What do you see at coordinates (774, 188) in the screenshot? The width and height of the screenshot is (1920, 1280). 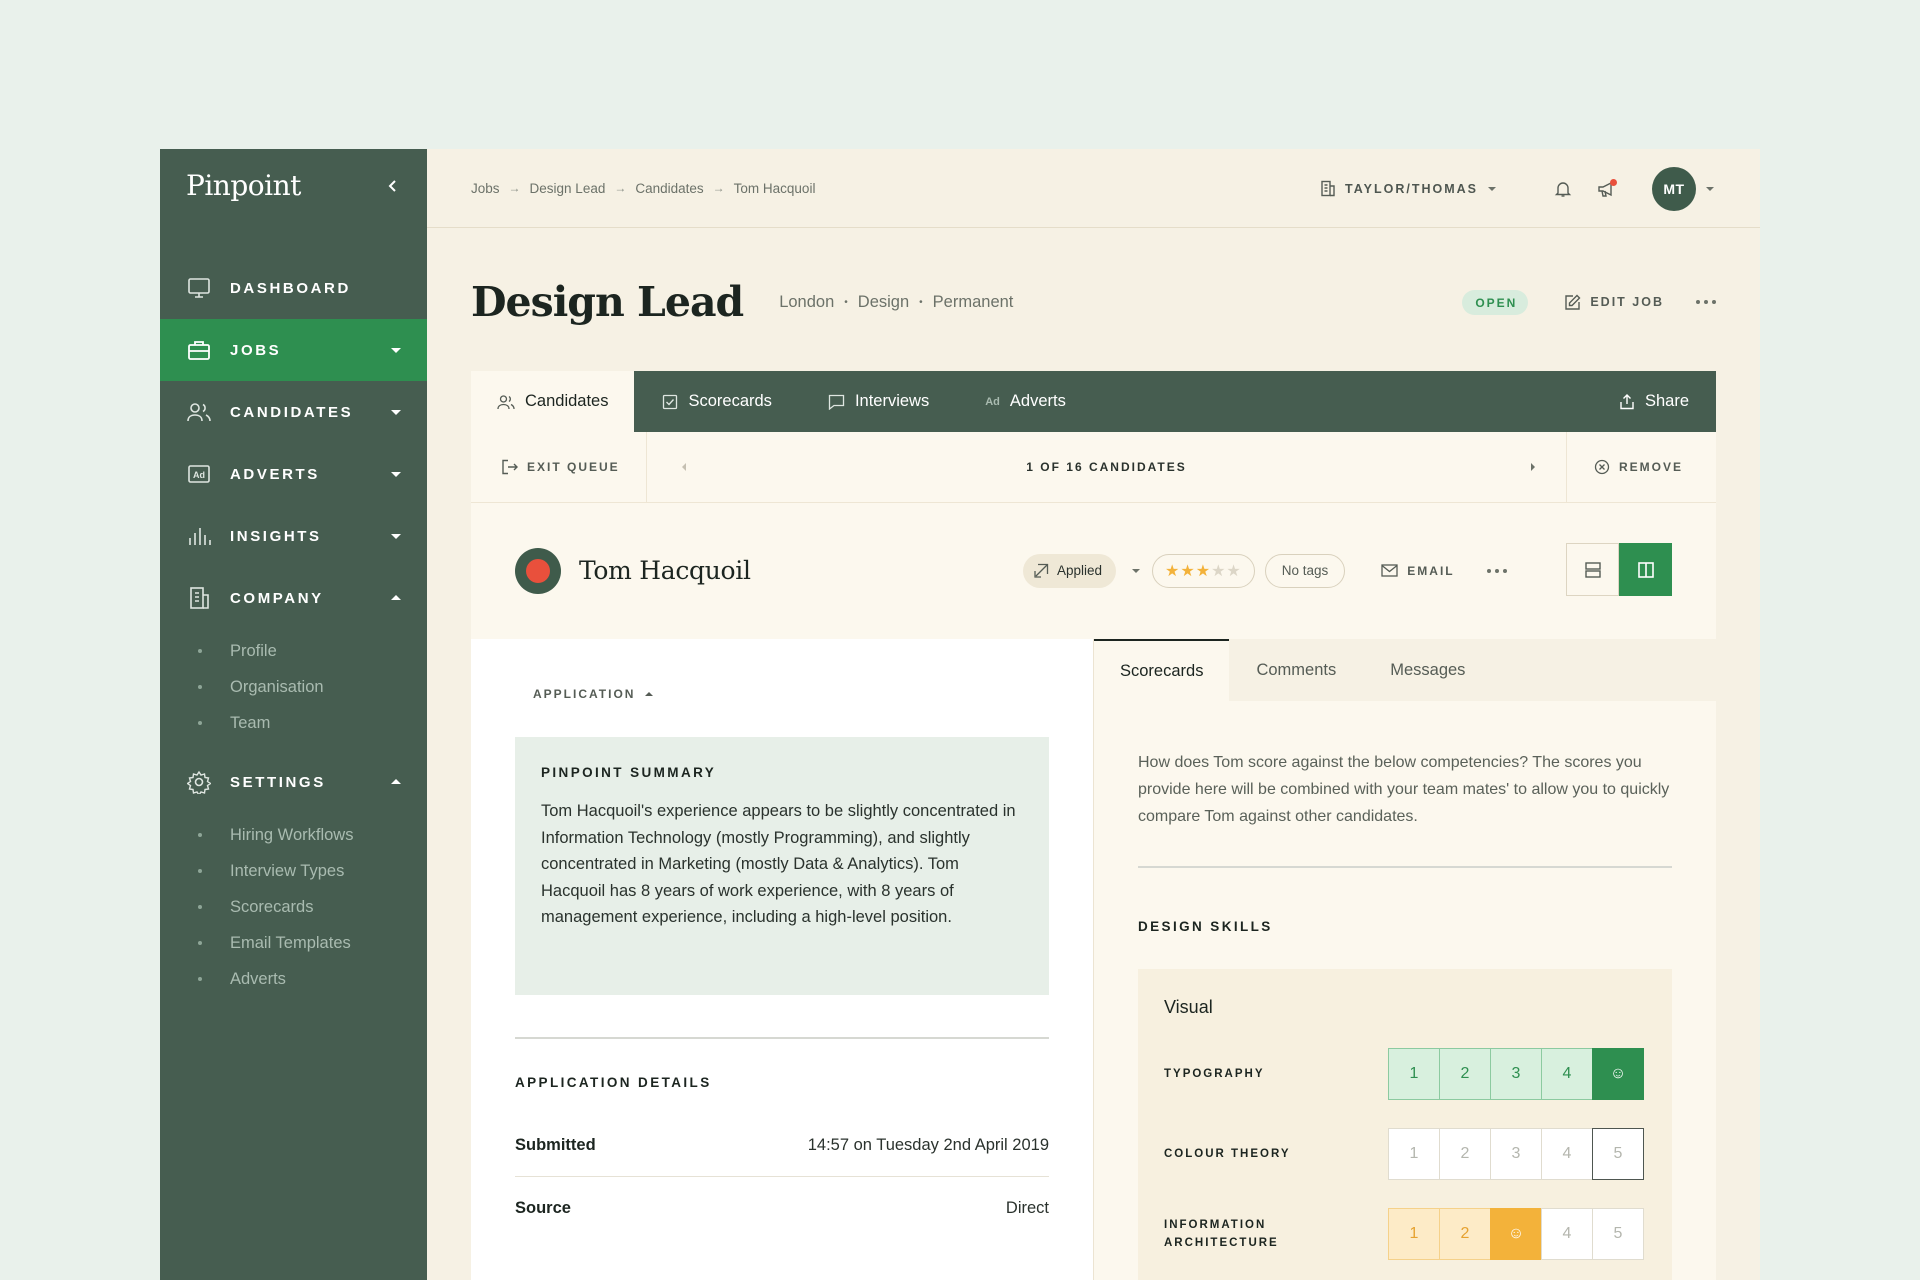 I see `breadcrumb-current: Tom Hacquoil` at bounding box center [774, 188].